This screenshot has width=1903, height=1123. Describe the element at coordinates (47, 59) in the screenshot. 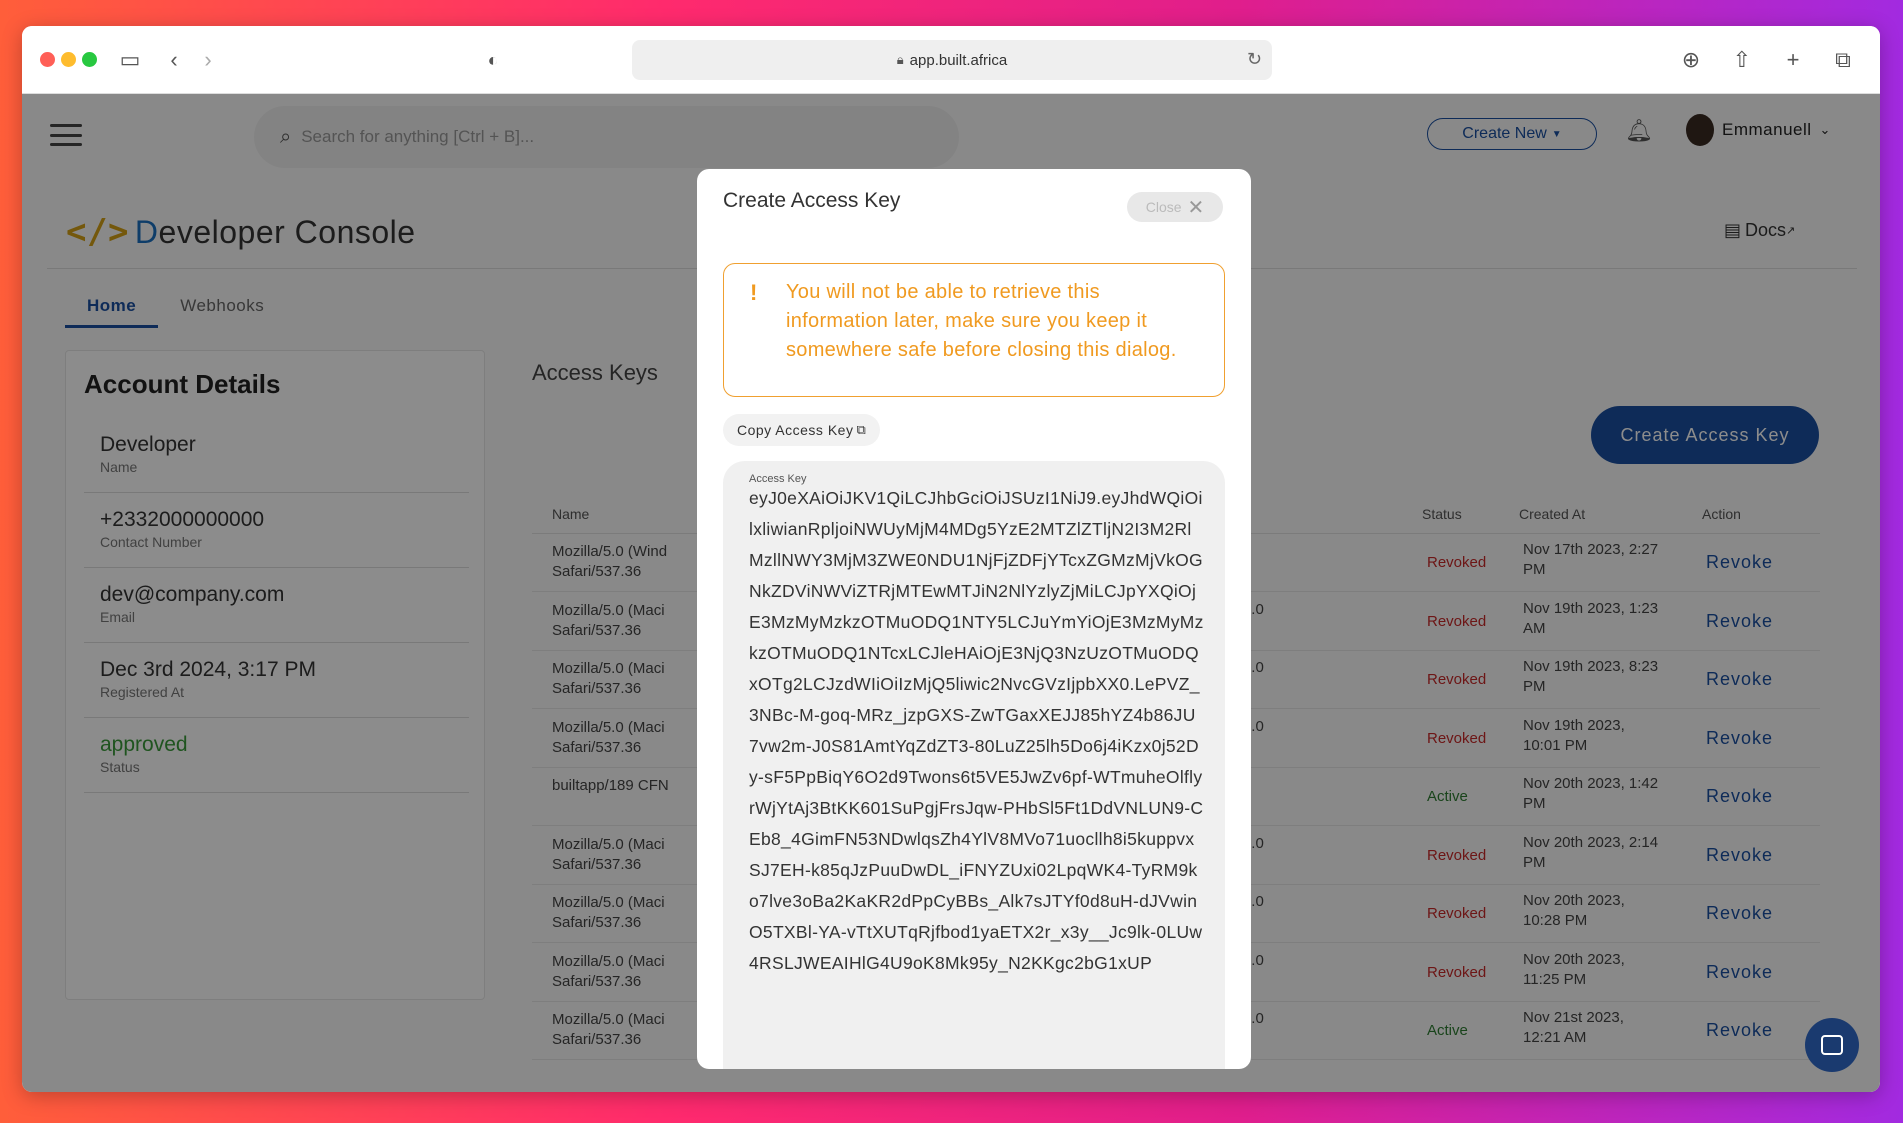

I see `close-window-button` at that location.